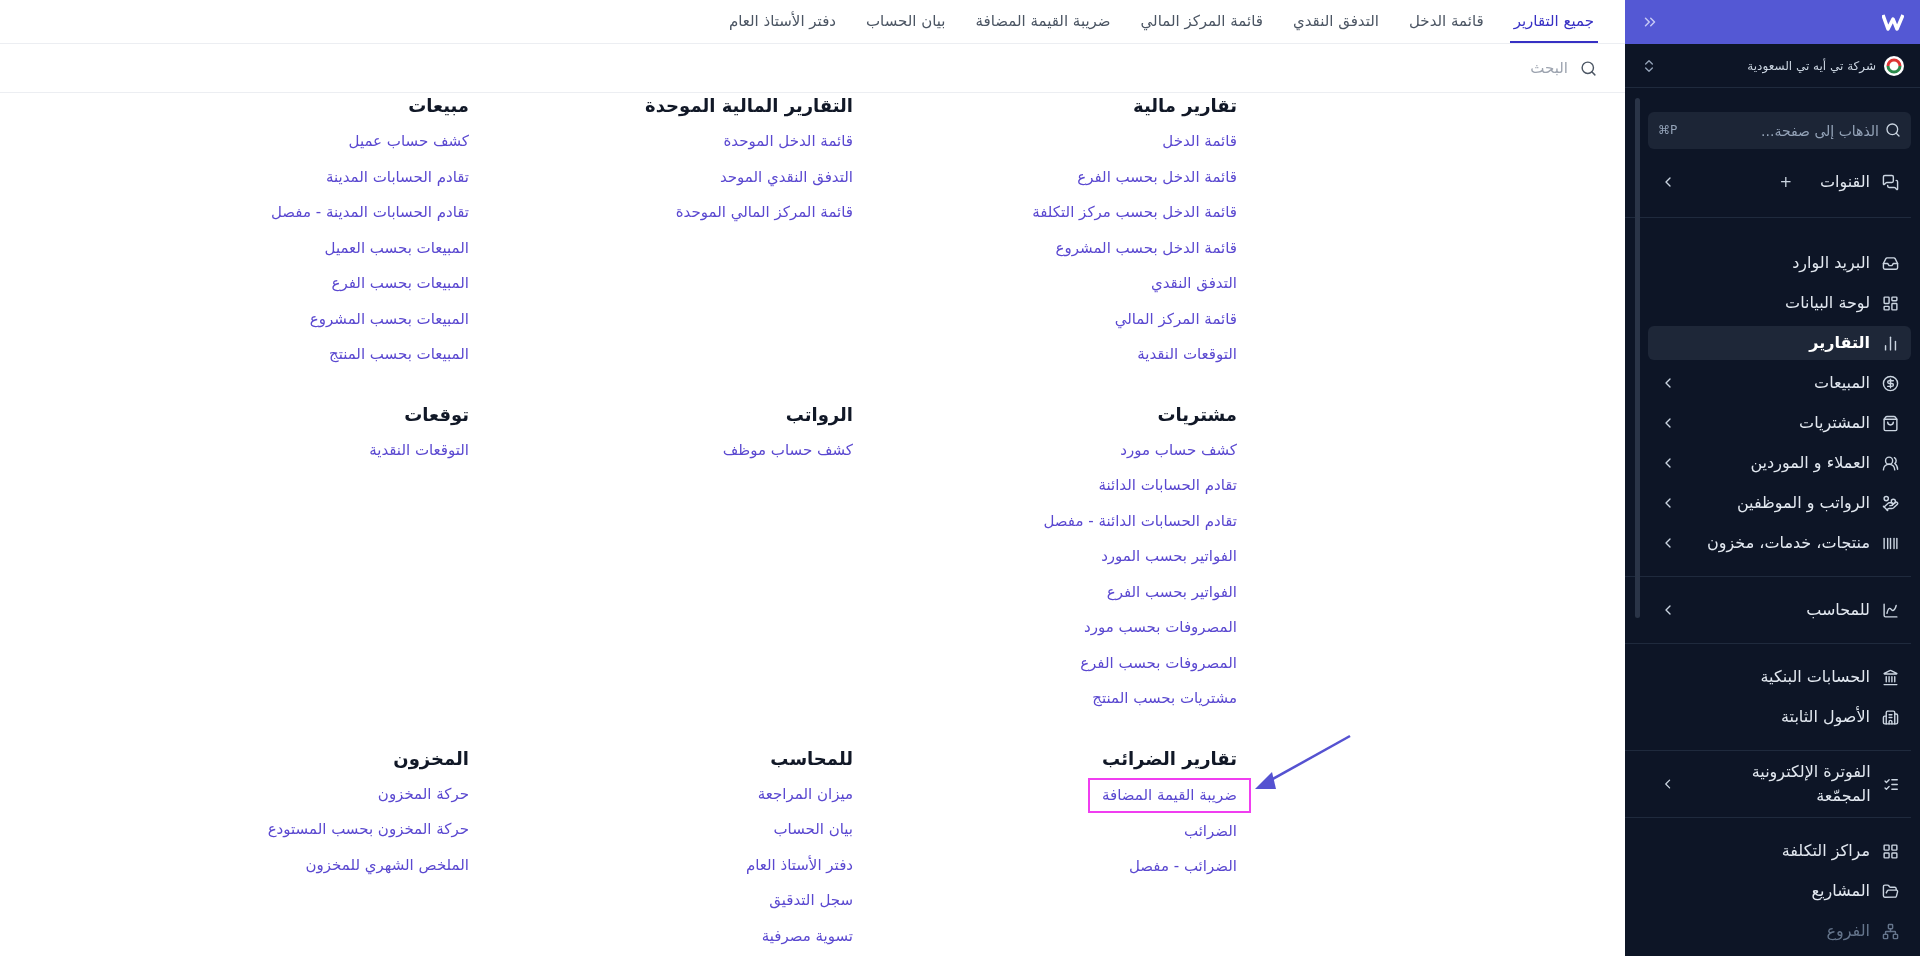 This screenshot has height=956, width=1920. Describe the element at coordinates (807, 936) in the screenshot. I see `report-link: تسوية مصرفية` at that location.